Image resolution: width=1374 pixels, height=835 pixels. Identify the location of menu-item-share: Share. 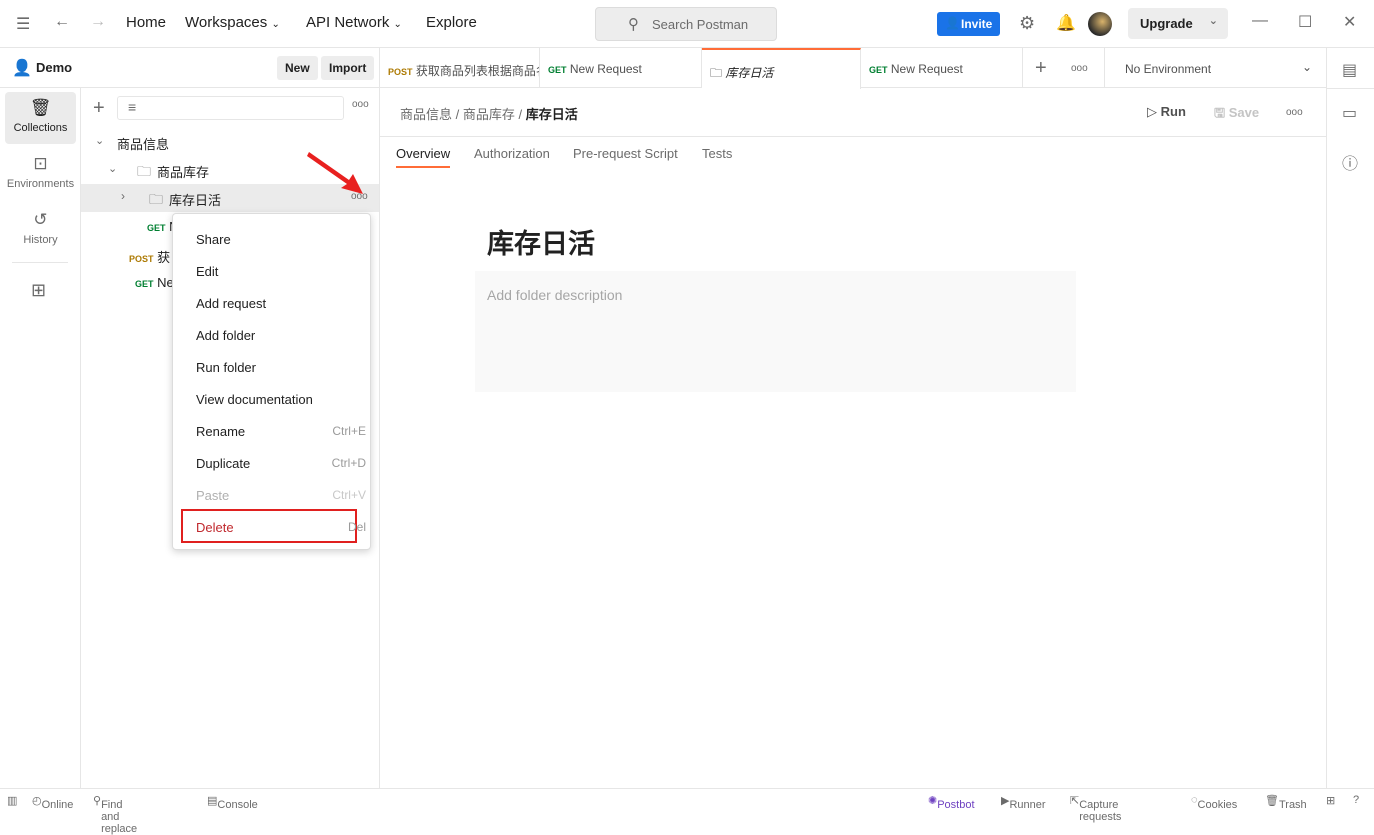
(276, 239).